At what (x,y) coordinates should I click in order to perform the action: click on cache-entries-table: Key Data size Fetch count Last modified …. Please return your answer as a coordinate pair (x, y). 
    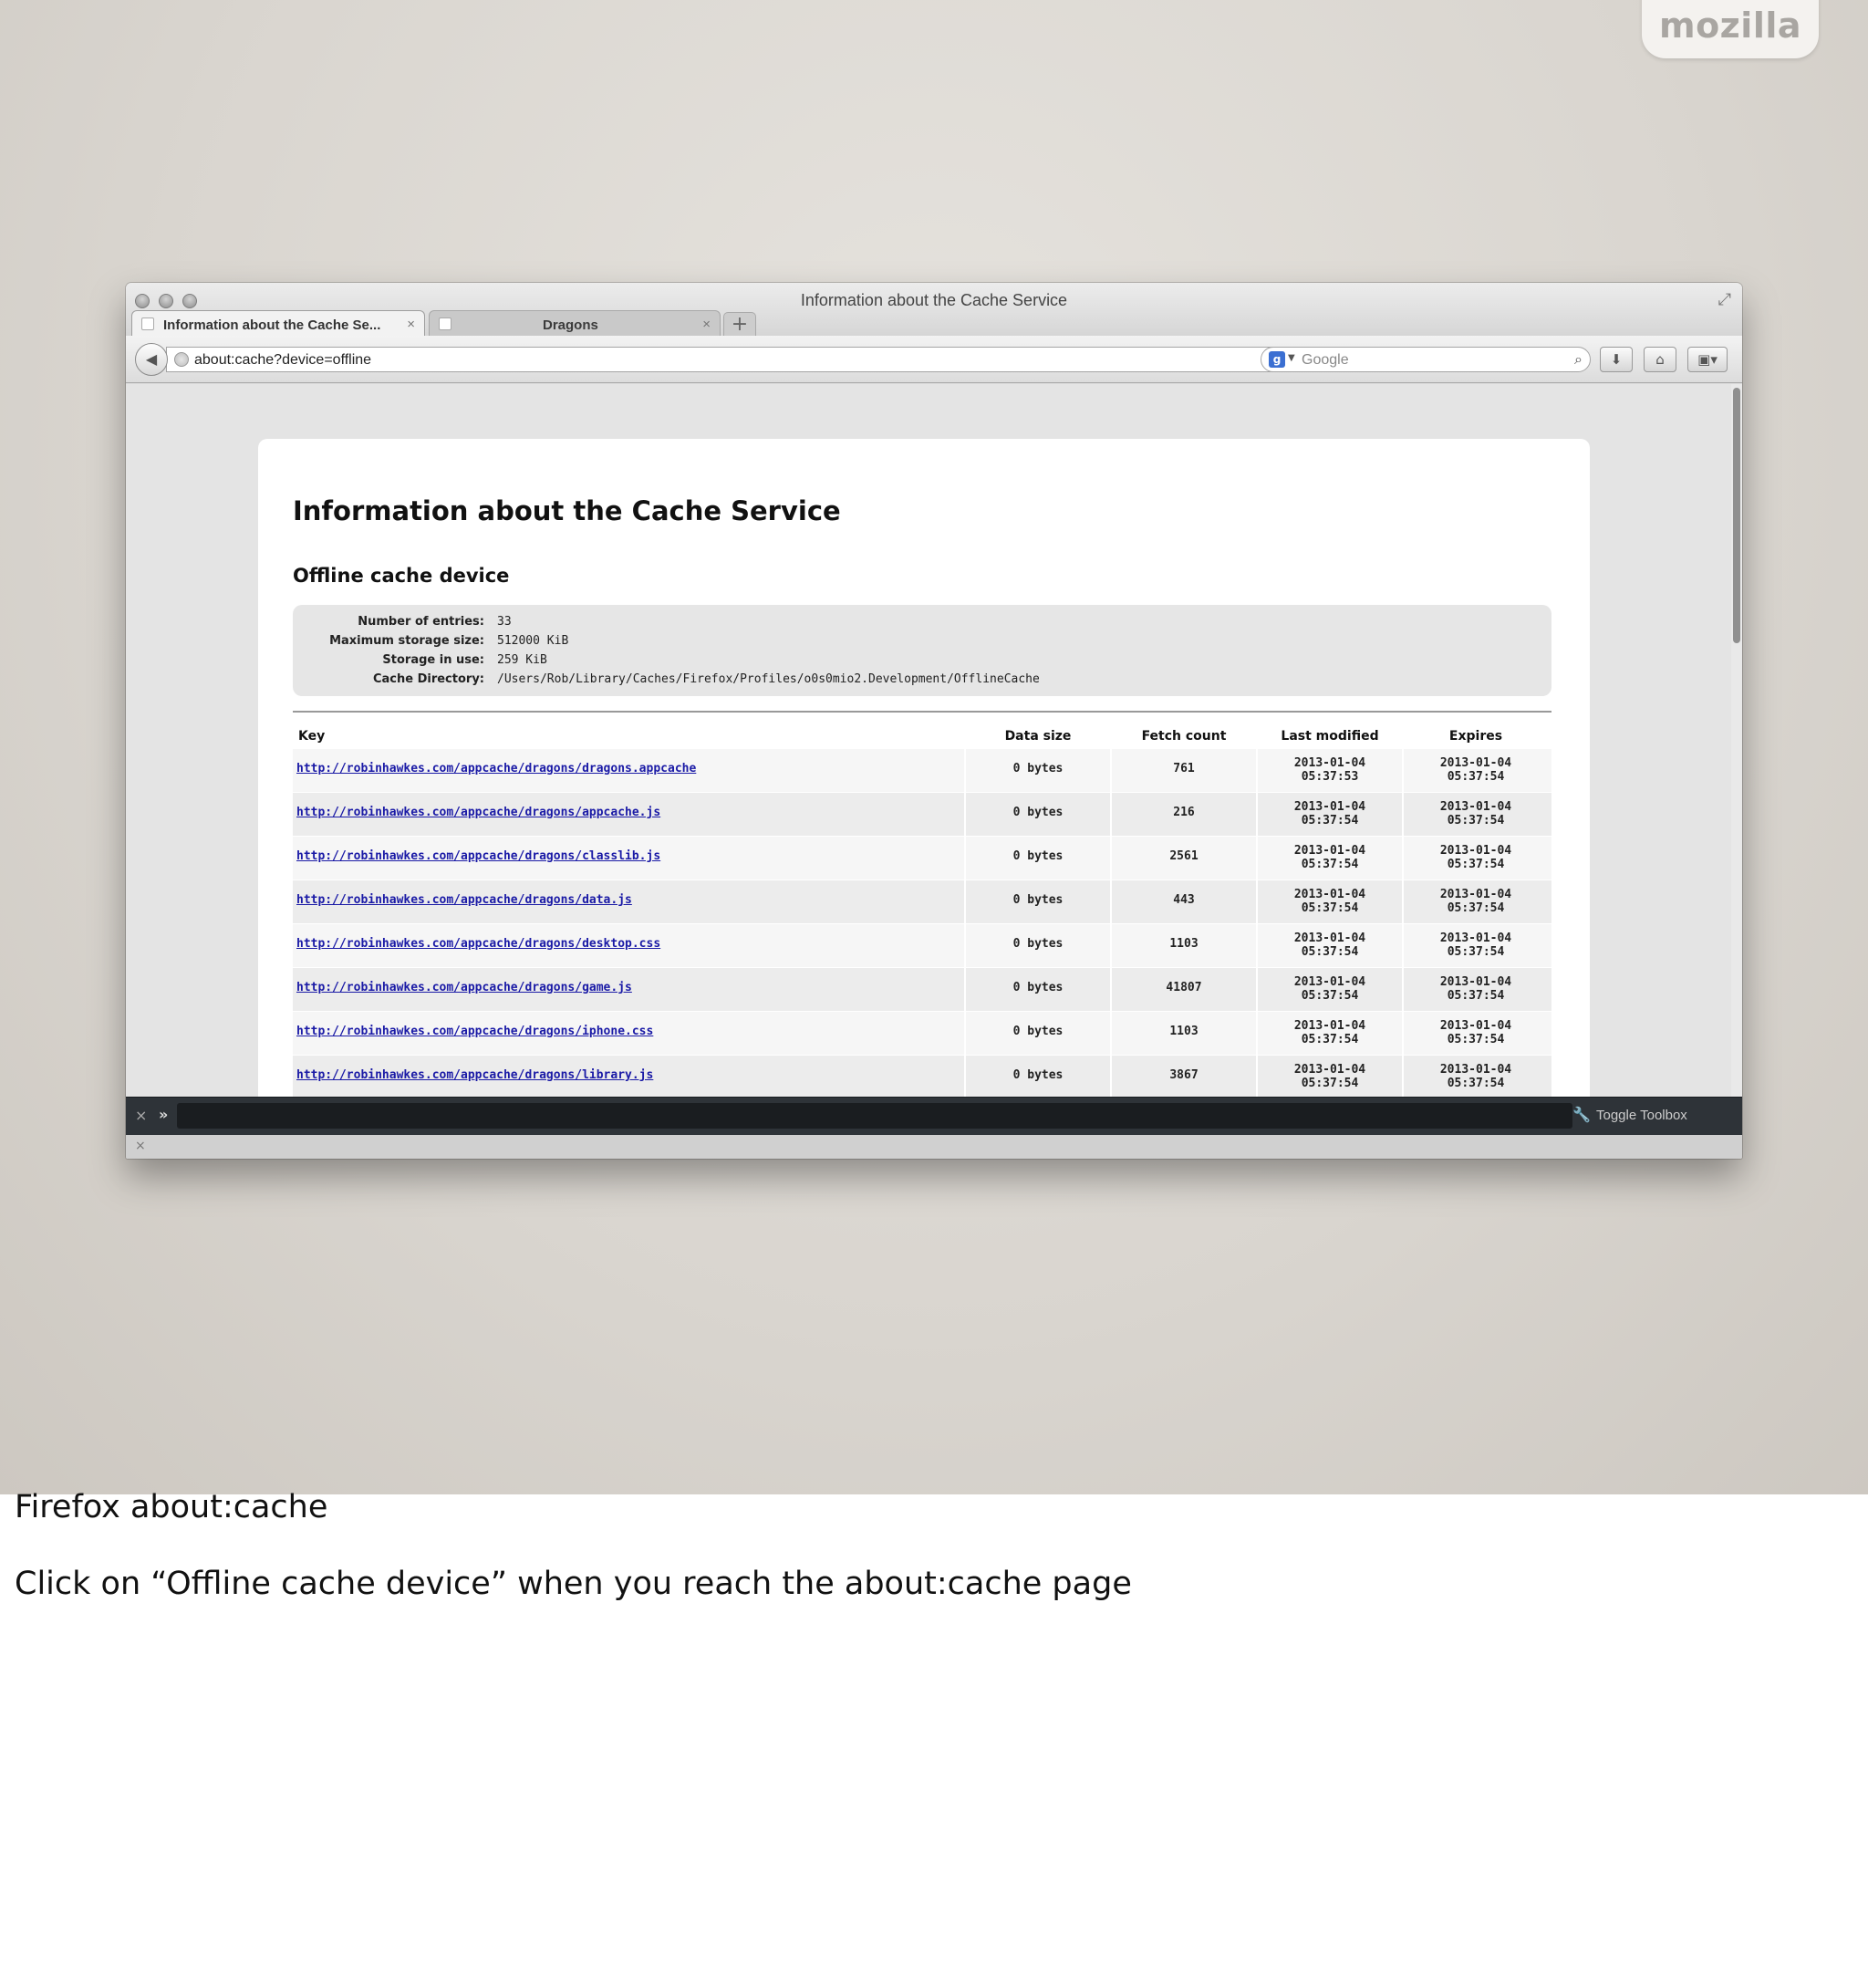
    Looking at the image, I should click on (922, 910).